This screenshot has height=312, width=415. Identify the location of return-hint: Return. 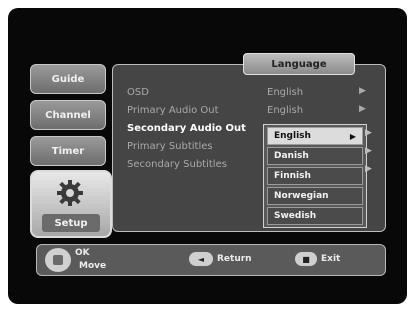
(234, 259).